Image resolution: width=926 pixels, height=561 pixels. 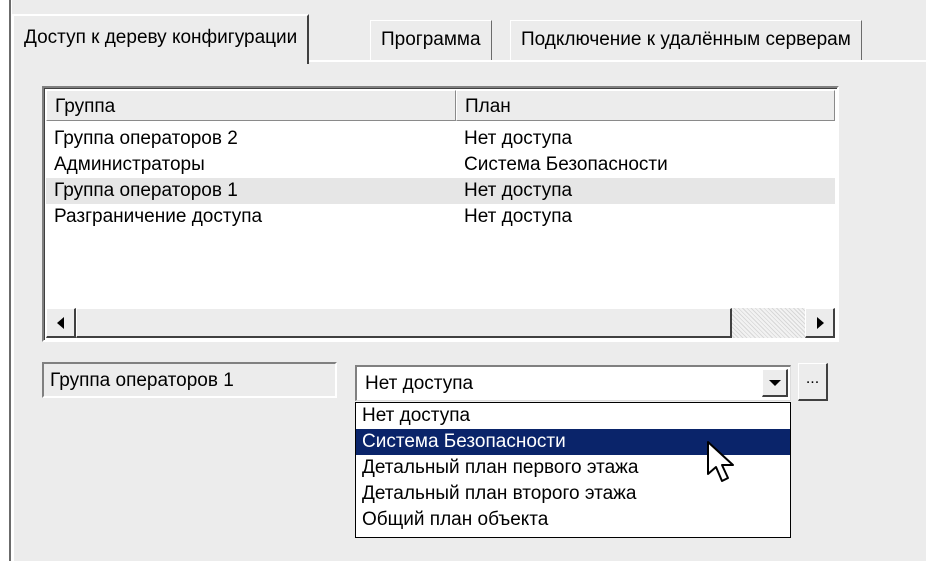 I want to click on tab-config-tree-access: Доступ к дереву конфигурации, so click(x=161, y=39).